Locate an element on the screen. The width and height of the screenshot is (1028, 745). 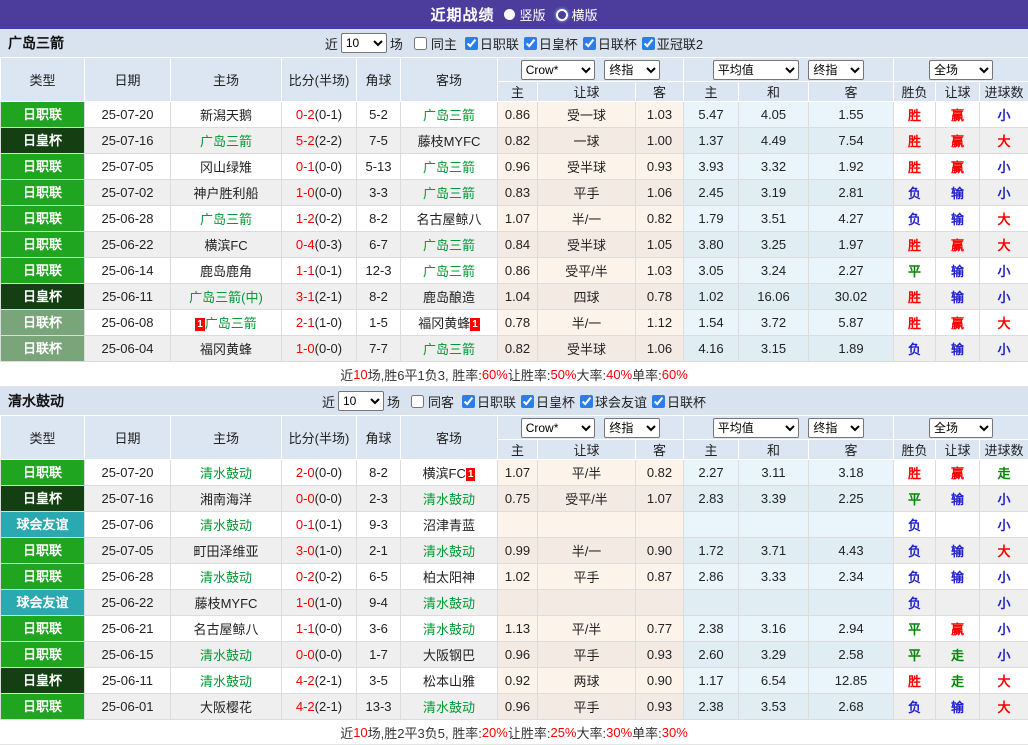
league-cell: 球会友谊 is located at coordinates (43, 525).